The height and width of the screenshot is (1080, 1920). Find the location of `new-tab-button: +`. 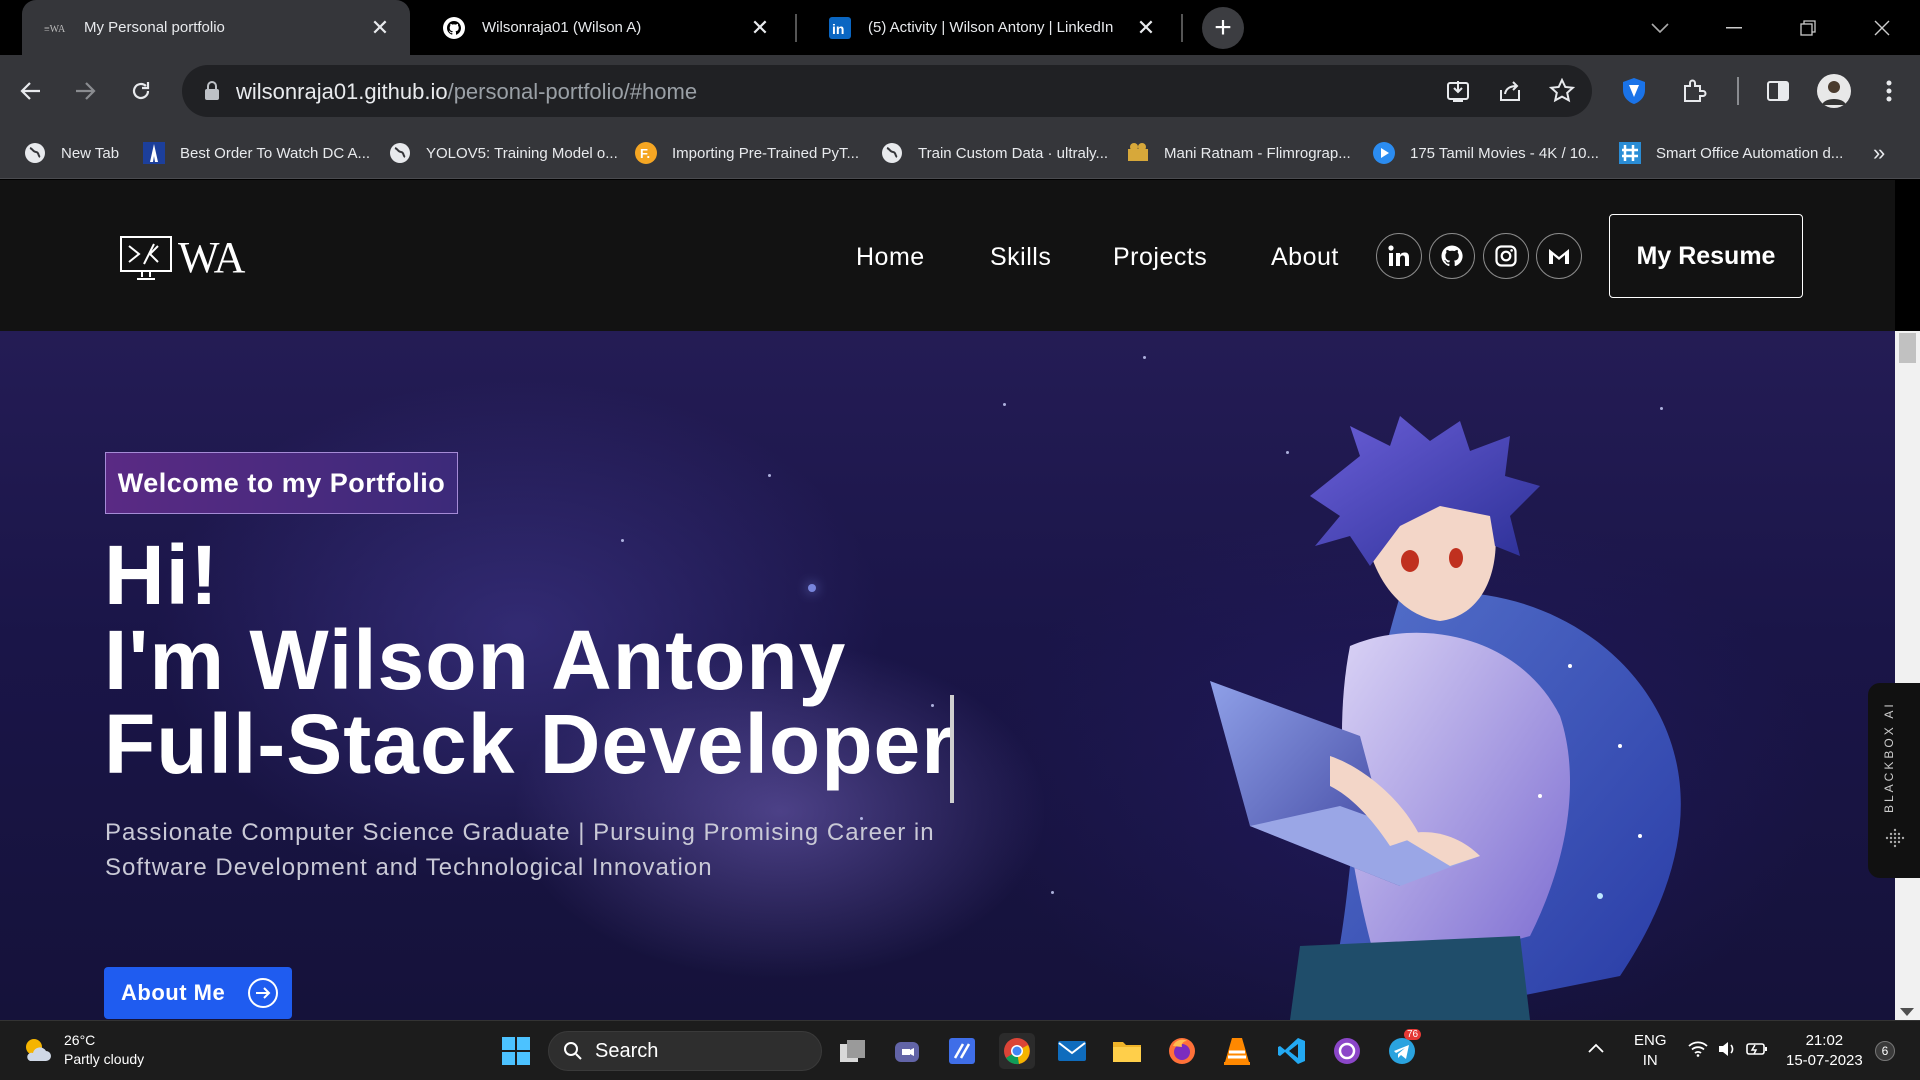

new-tab-button: + is located at coordinates (1223, 28).